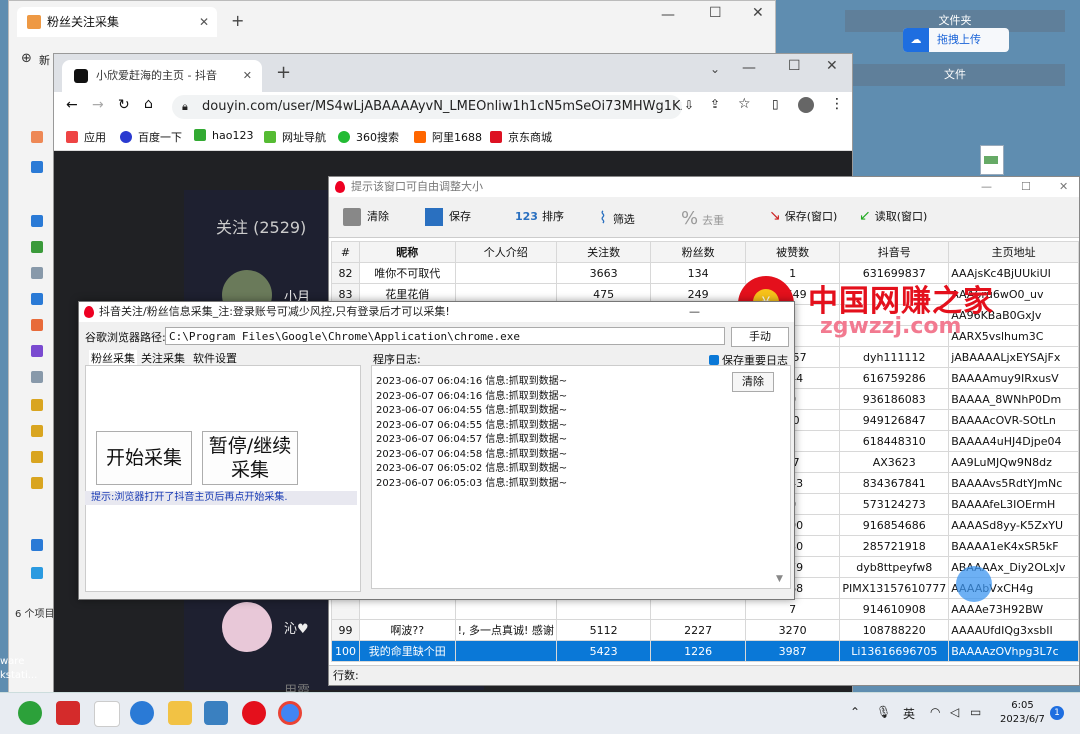  I want to click on wifi-icon: ◠, so click(935, 712).